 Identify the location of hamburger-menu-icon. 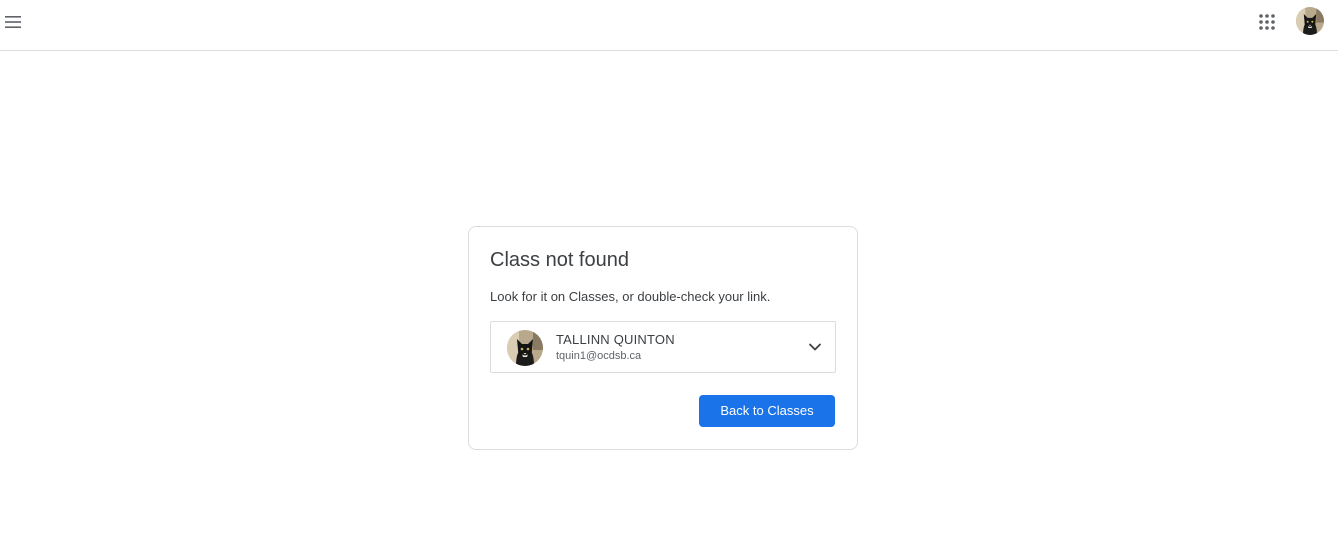
(13, 22).